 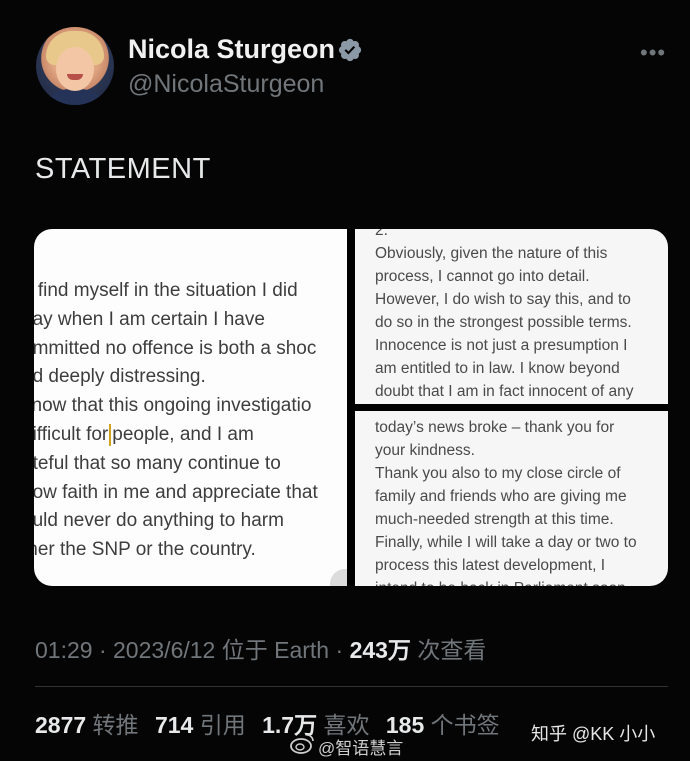 I want to click on statement-line: However, I do wish to say this, and to, so click(x=503, y=299).